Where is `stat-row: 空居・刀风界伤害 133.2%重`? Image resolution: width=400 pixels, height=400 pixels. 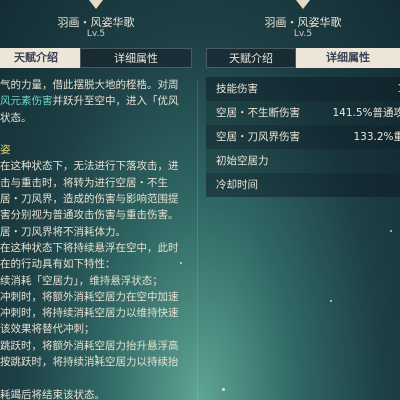 stat-row: 空居・刀风界伤害 133.2%重 is located at coordinates (303, 137).